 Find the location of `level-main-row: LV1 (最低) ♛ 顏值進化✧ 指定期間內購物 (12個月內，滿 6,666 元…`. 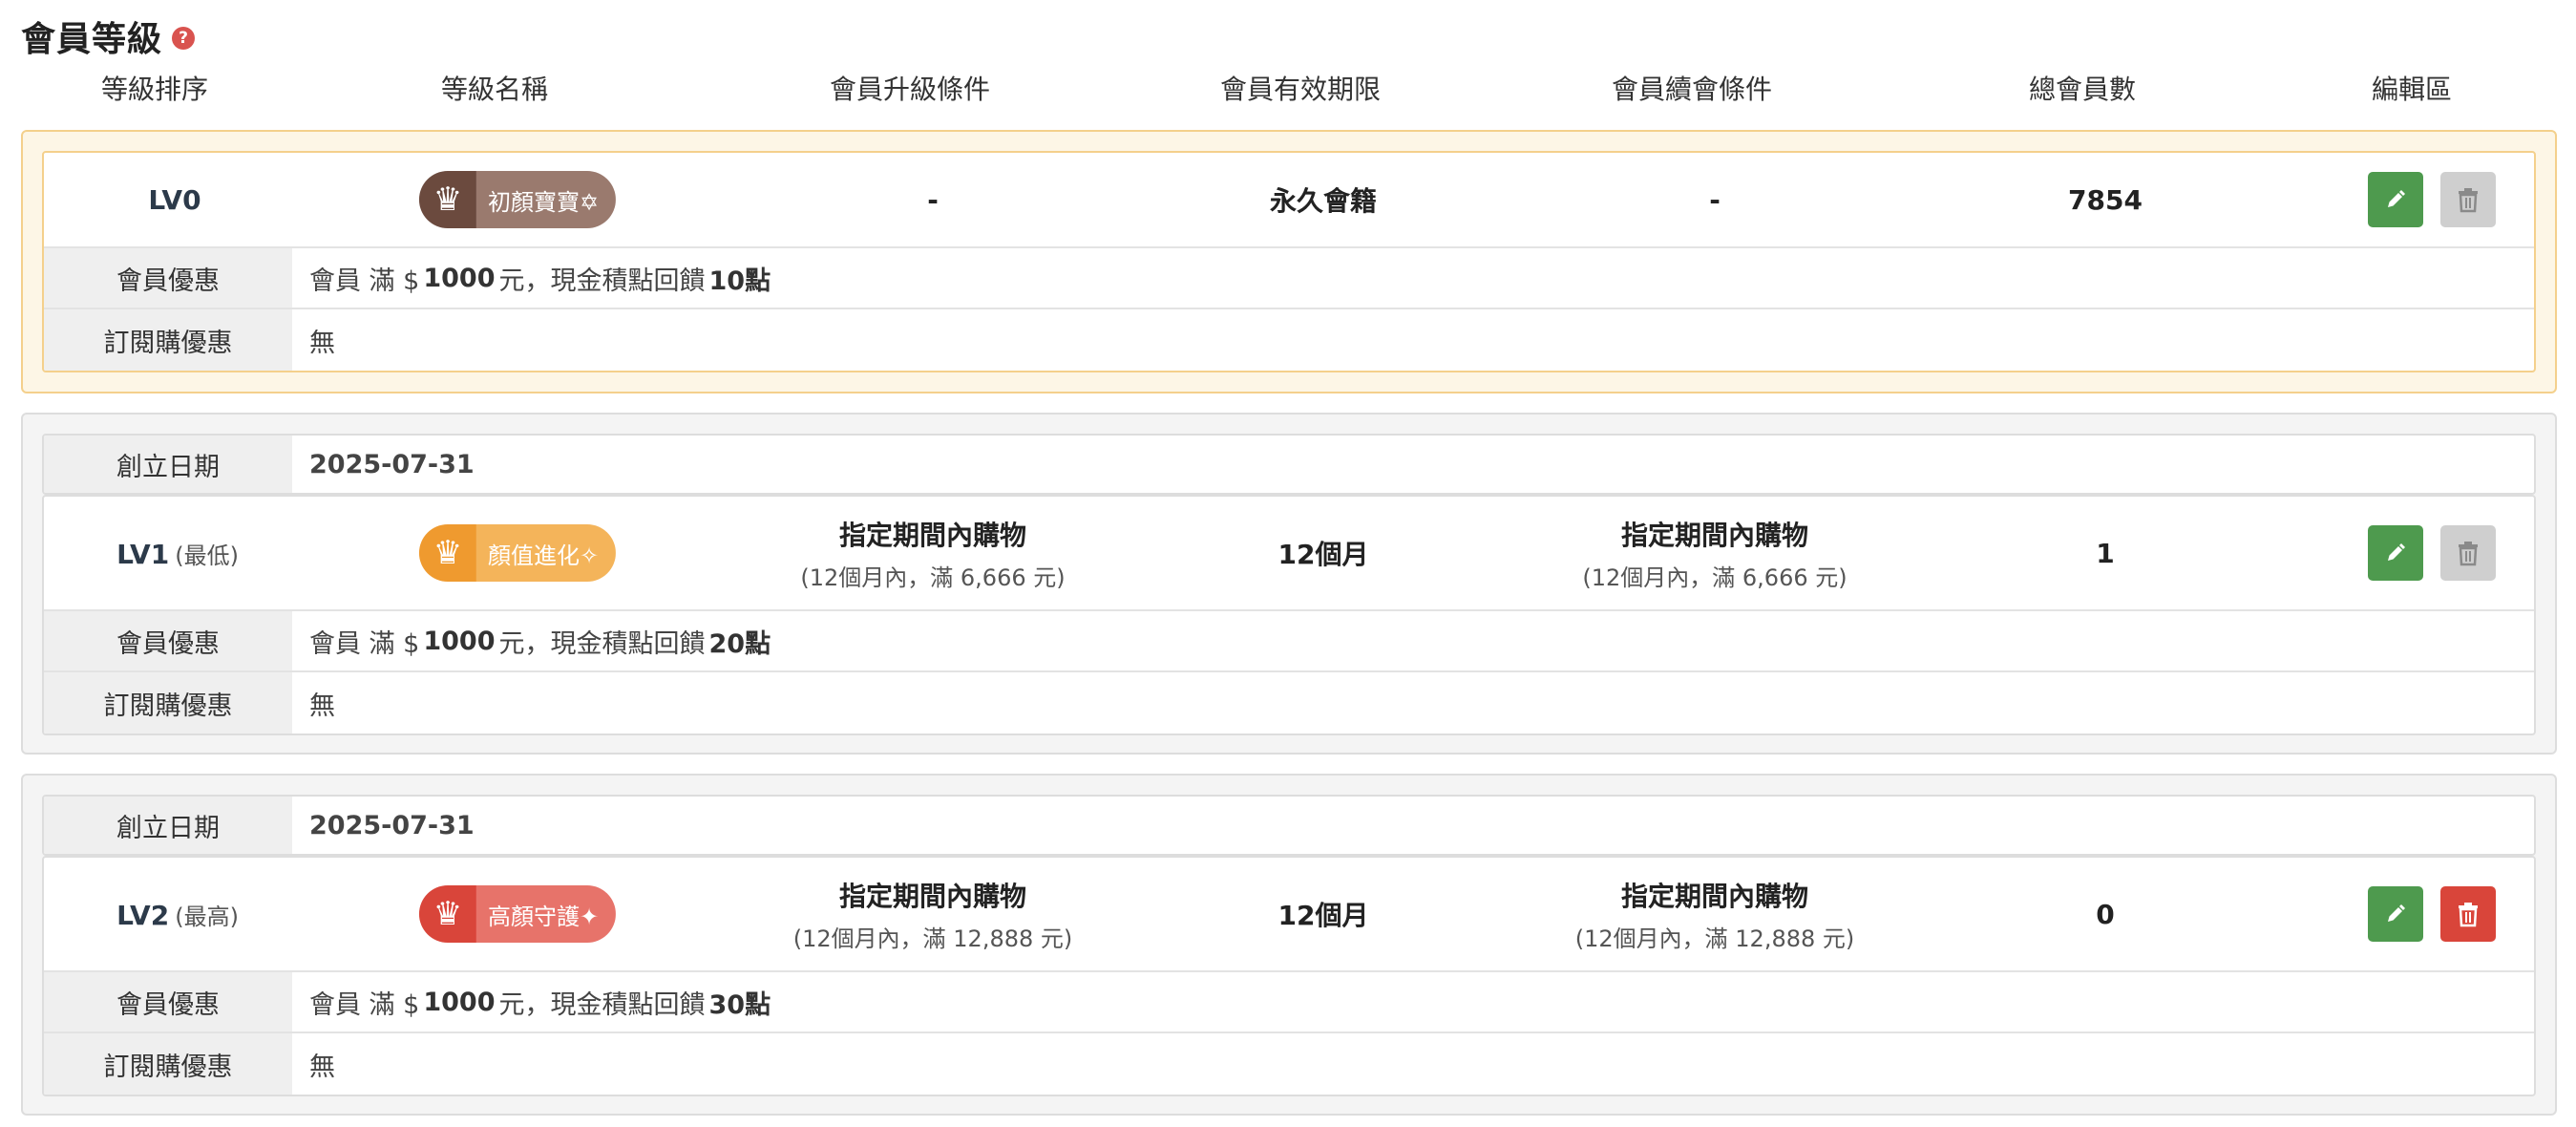

level-main-row: LV1 (最低) ♛ 顏值進化✧ 指定期間內購物 (12個月內，滿 6,666 元… is located at coordinates (1289, 554).